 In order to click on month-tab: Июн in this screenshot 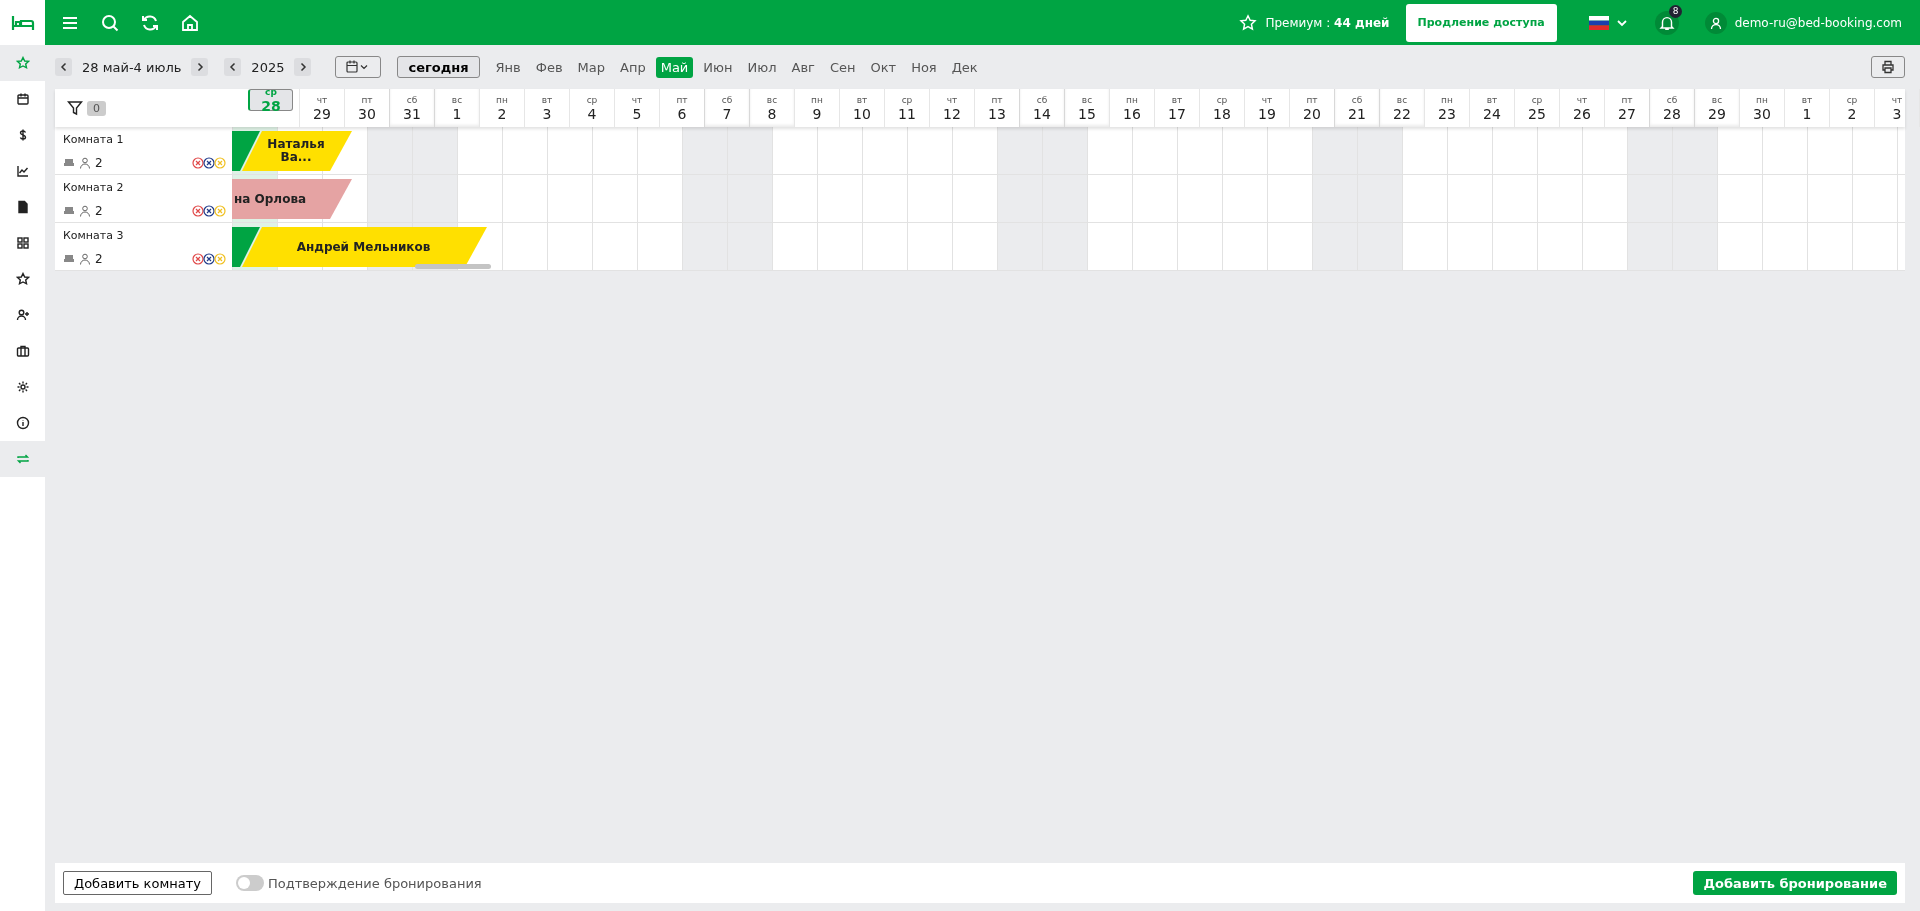, I will do `click(718, 67)`.